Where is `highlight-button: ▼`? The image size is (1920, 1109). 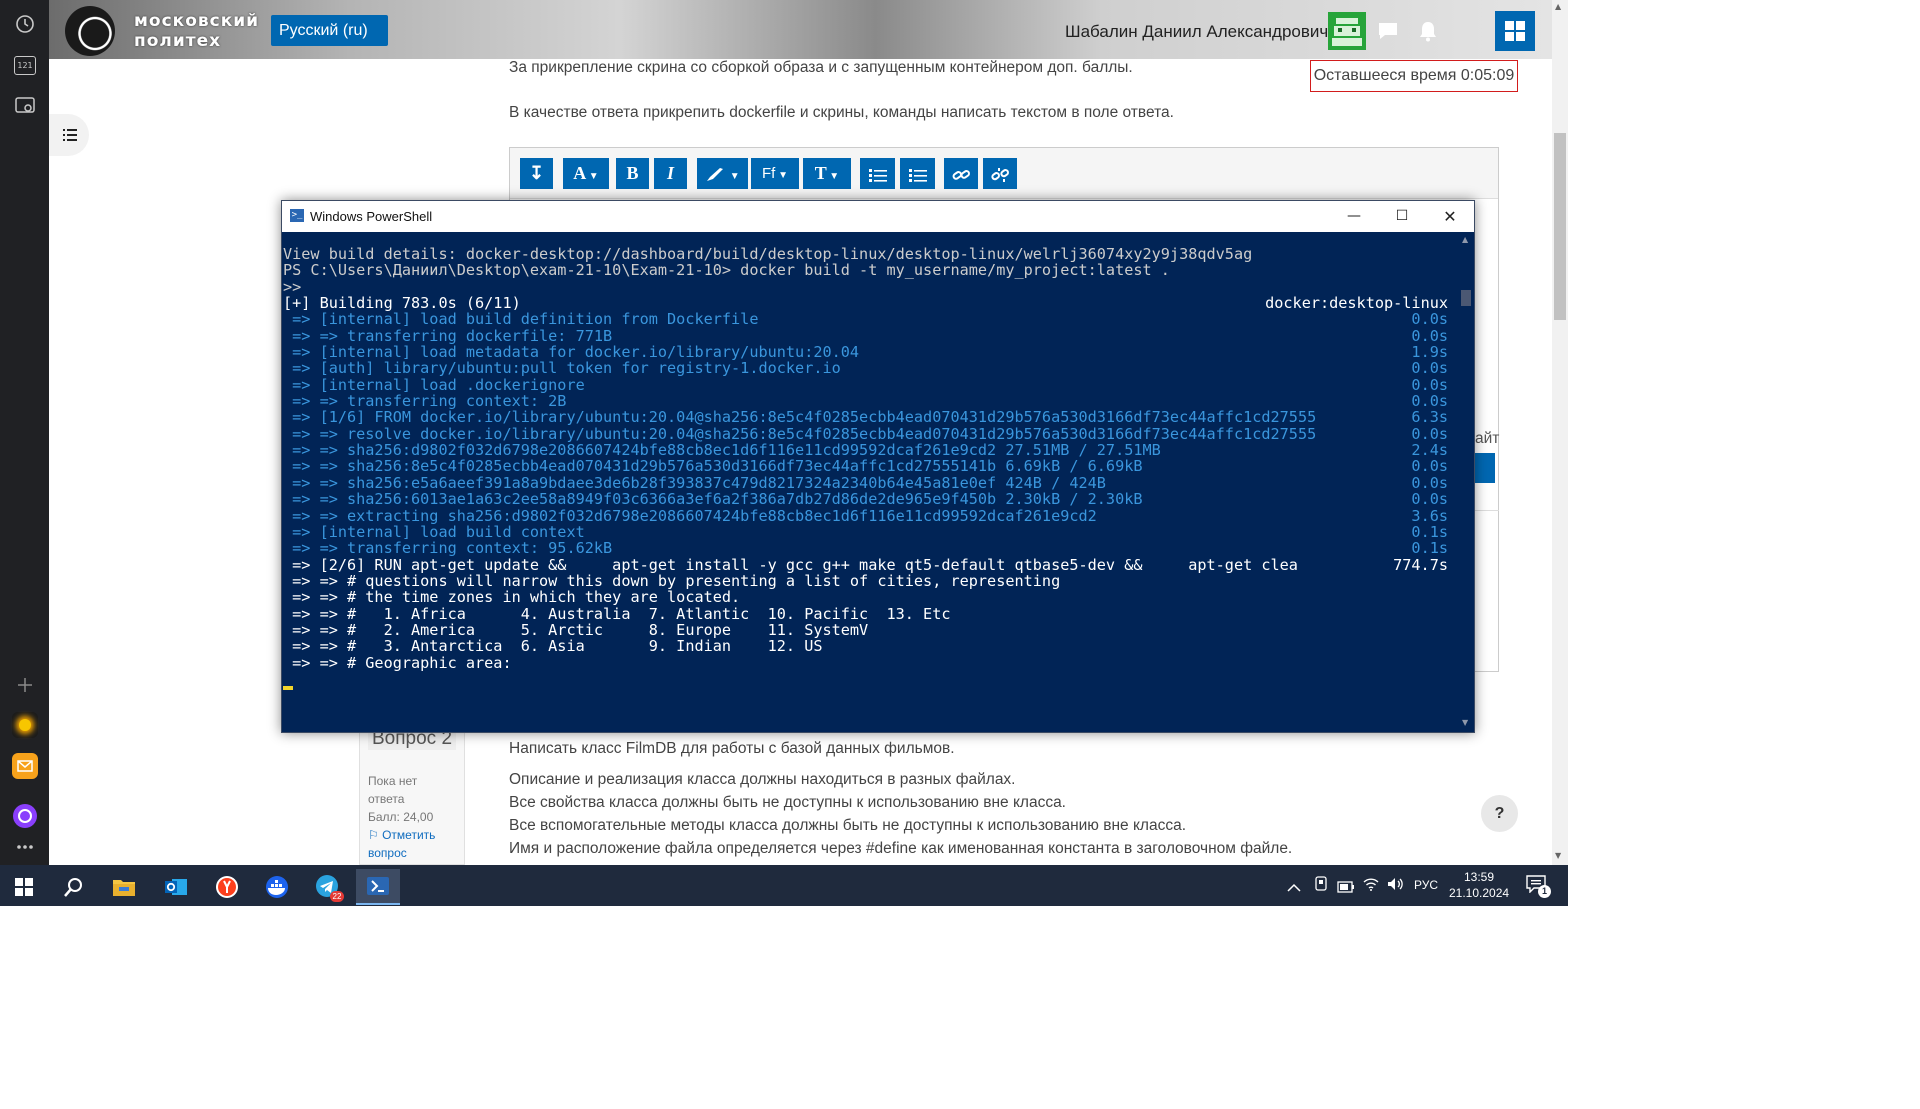
highlight-button: ▼ is located at coordinates (722, 173).